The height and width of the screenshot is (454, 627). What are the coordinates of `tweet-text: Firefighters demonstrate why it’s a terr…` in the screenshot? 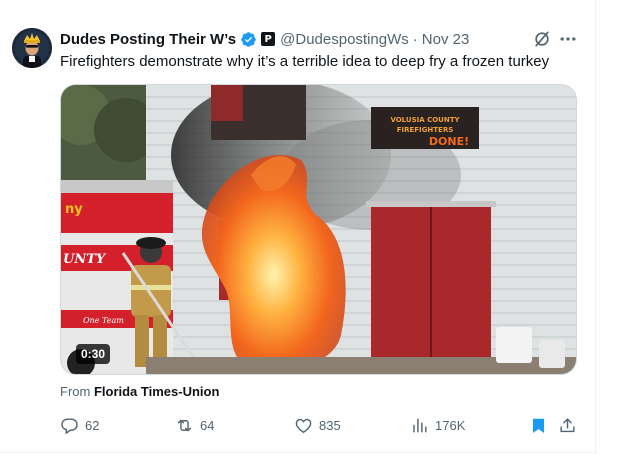 It's located at (305, 61).